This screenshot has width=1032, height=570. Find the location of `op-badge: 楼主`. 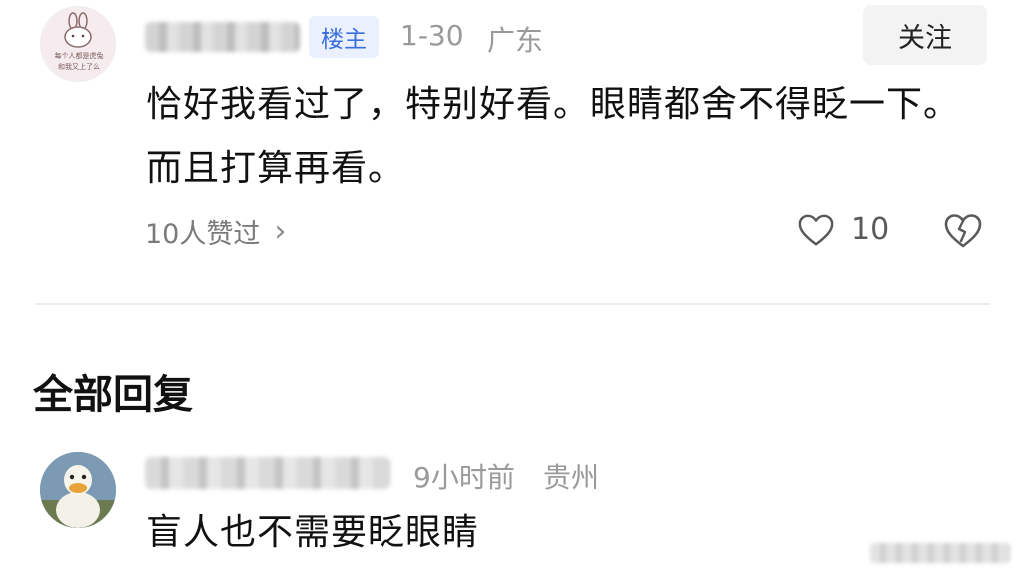

op-badge: 楼主 is located at coordinates (344, 37).